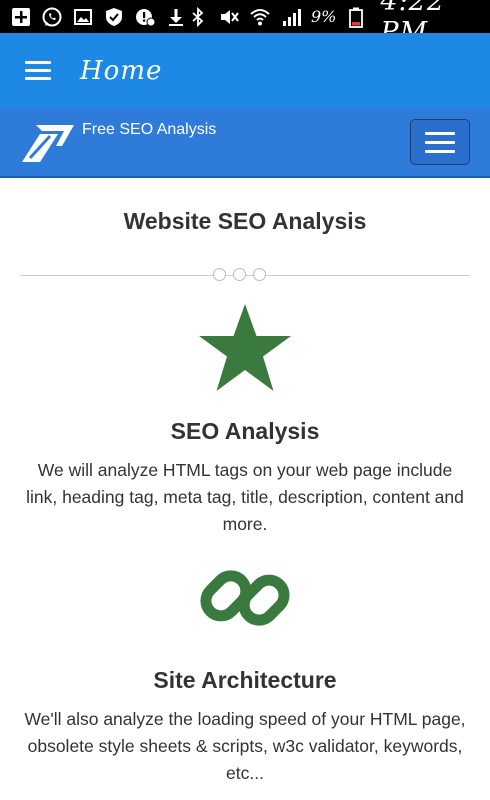 The width and height of the screenshot is (490, 800). I want to click on whatsapp-icon, so click(52, 17).